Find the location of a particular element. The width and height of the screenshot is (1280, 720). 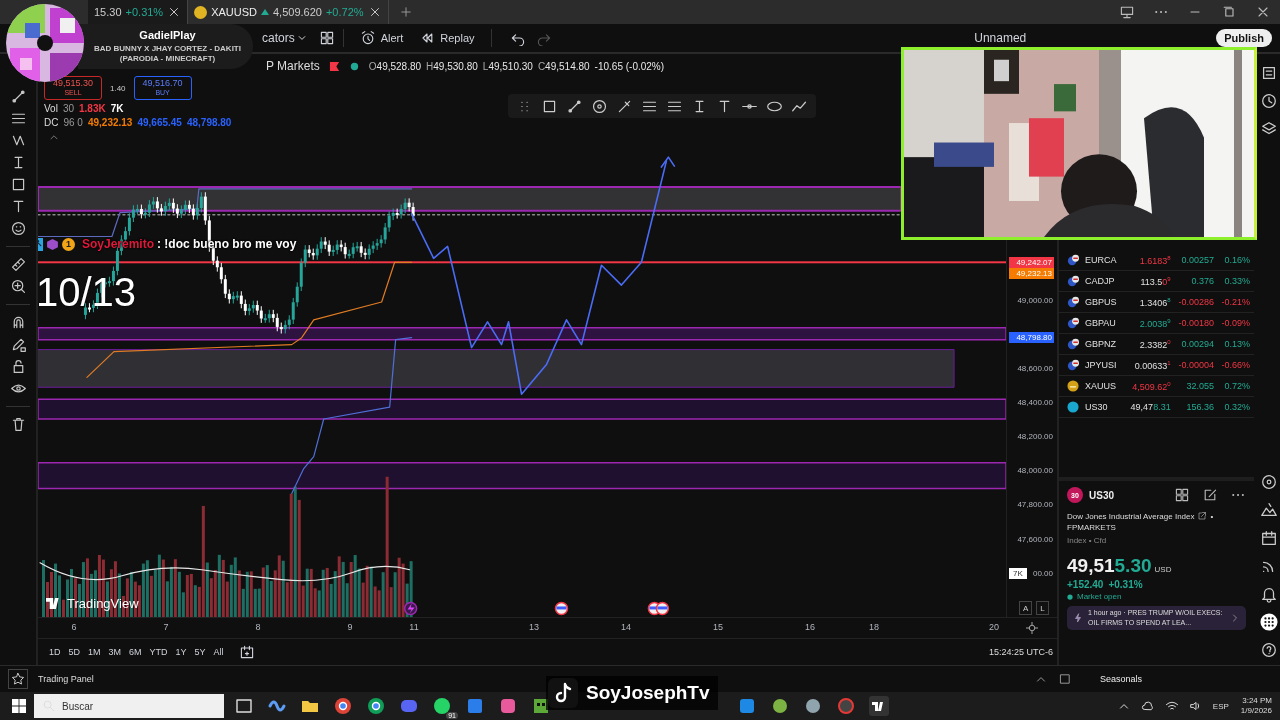

watchlist-row: CADJP 113.50$^{9}$ 0.376 0.33% is located at coordinates (1156, 281).